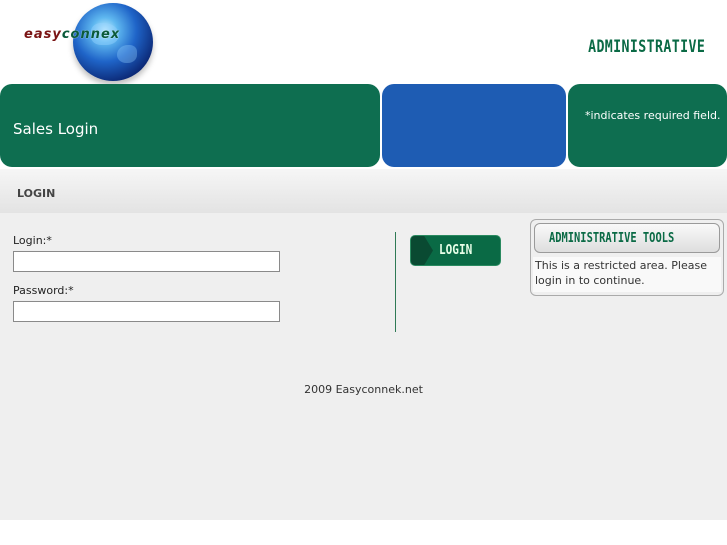  What do you see at coordinates (146, 311) in the screenshot?
I see `password-input` at bounding box center [146, 311].